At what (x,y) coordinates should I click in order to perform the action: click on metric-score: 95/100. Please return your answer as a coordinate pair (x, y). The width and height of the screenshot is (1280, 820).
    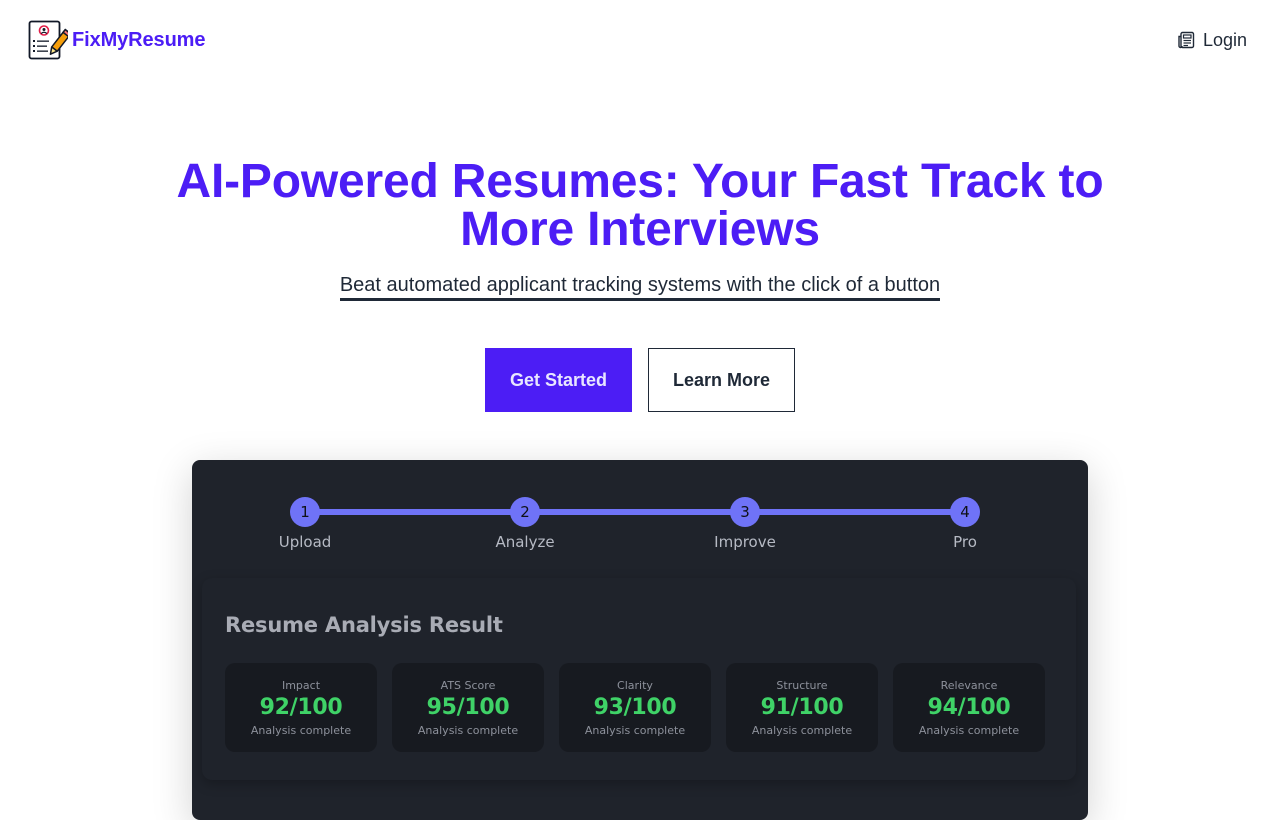
    Looking at the image, I should click on (468, 707).